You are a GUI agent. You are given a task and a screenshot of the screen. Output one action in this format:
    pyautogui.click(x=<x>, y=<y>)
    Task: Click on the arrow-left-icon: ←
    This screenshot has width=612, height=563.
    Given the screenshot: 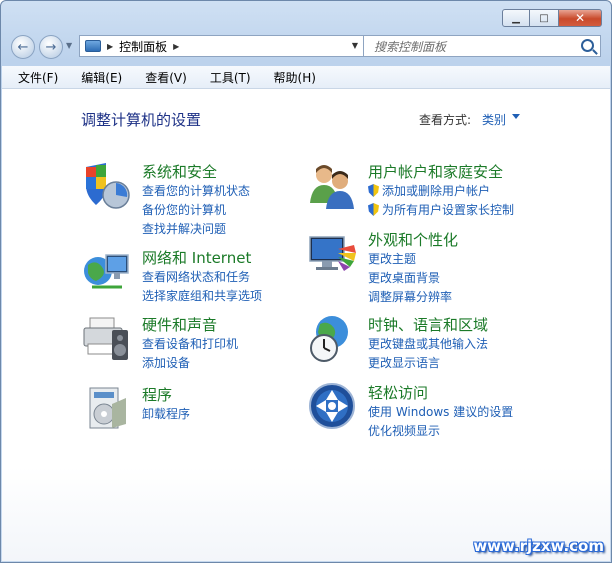 What is the action you would take?
    pyautogui.click(x=23, y=47)
    